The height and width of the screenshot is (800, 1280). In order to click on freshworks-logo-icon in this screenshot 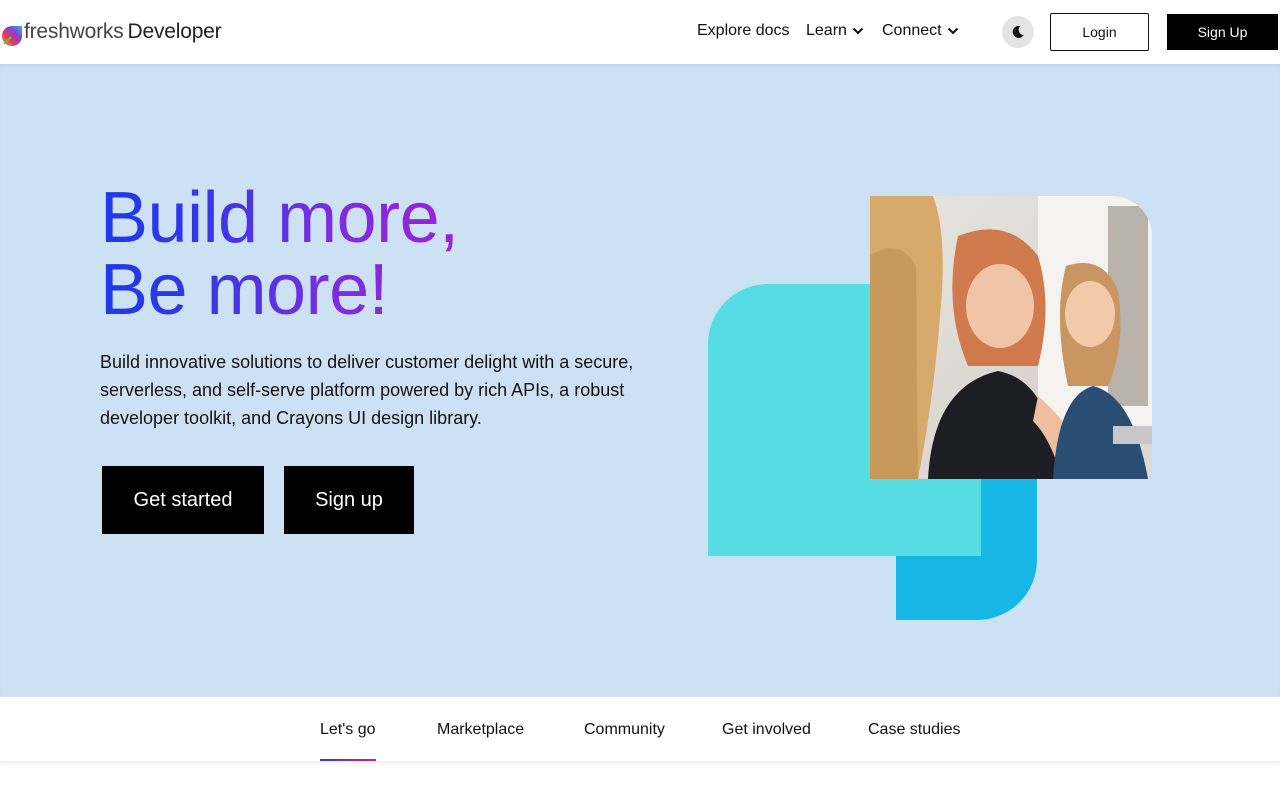, I will do `click(12, 36)`.